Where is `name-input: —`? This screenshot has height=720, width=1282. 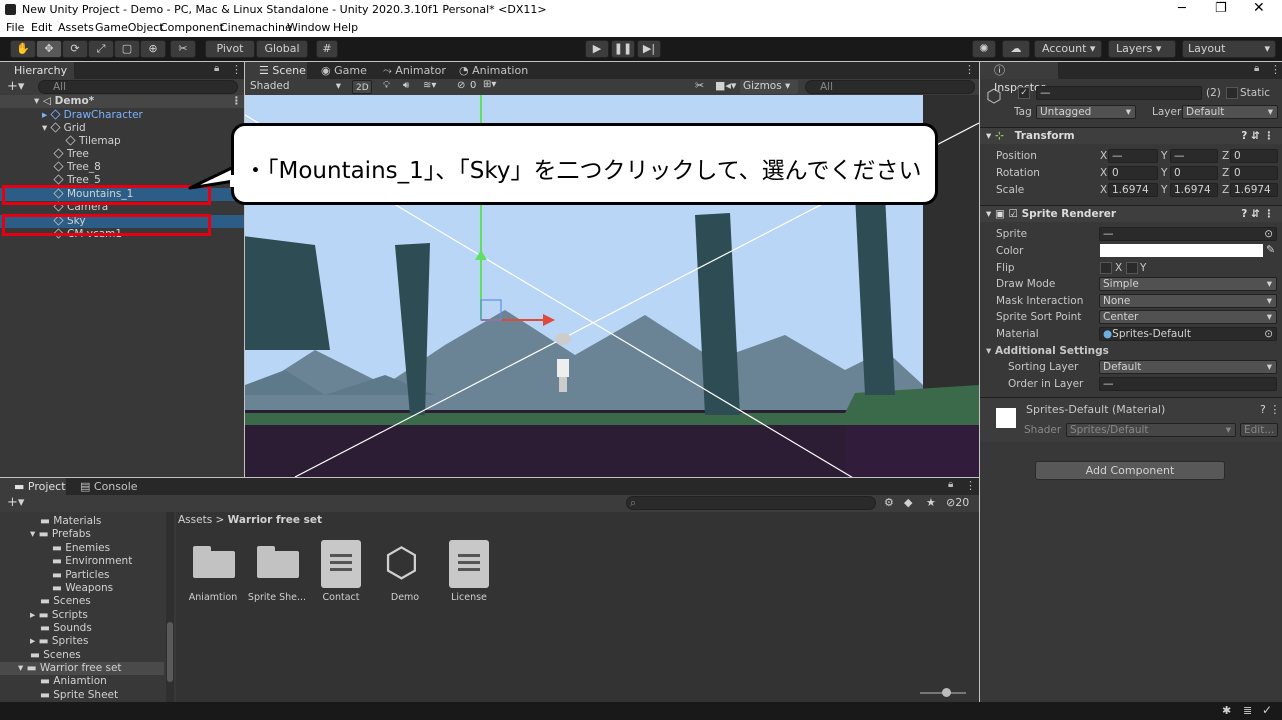
name-input: — is located at coordinates (1119, 93).